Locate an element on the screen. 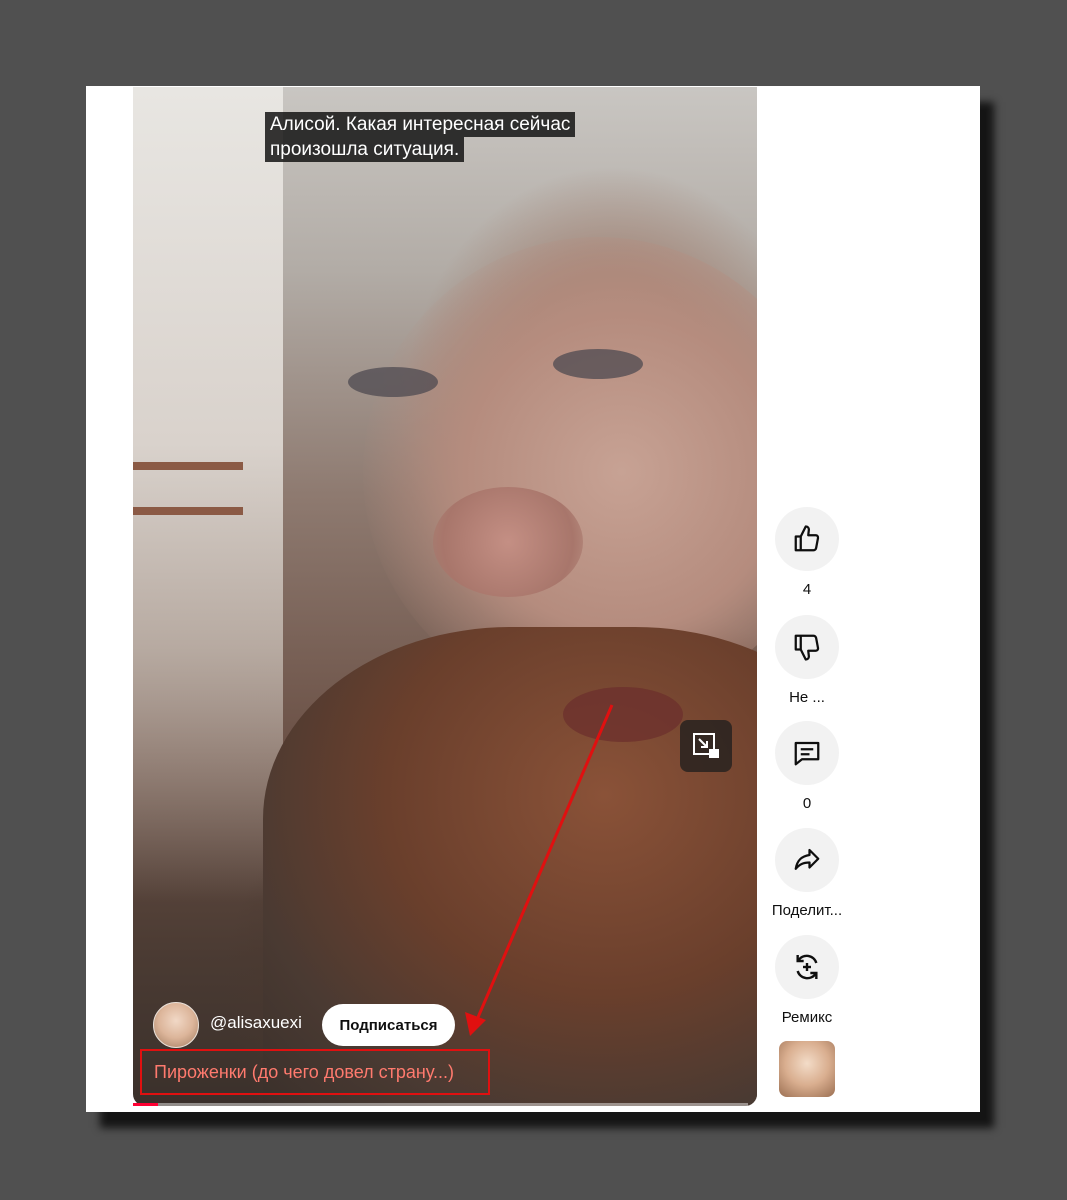 This screenshot has width=1067, height=1200. comments-action: 0 is located at coordinates (807, 766).